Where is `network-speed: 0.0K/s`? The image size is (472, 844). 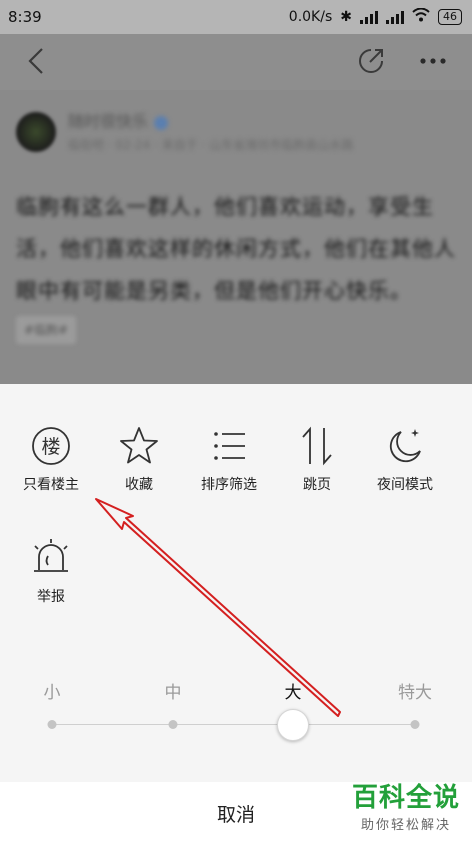
network-speed: 0.0K/s is located at coordinates (310, 17).